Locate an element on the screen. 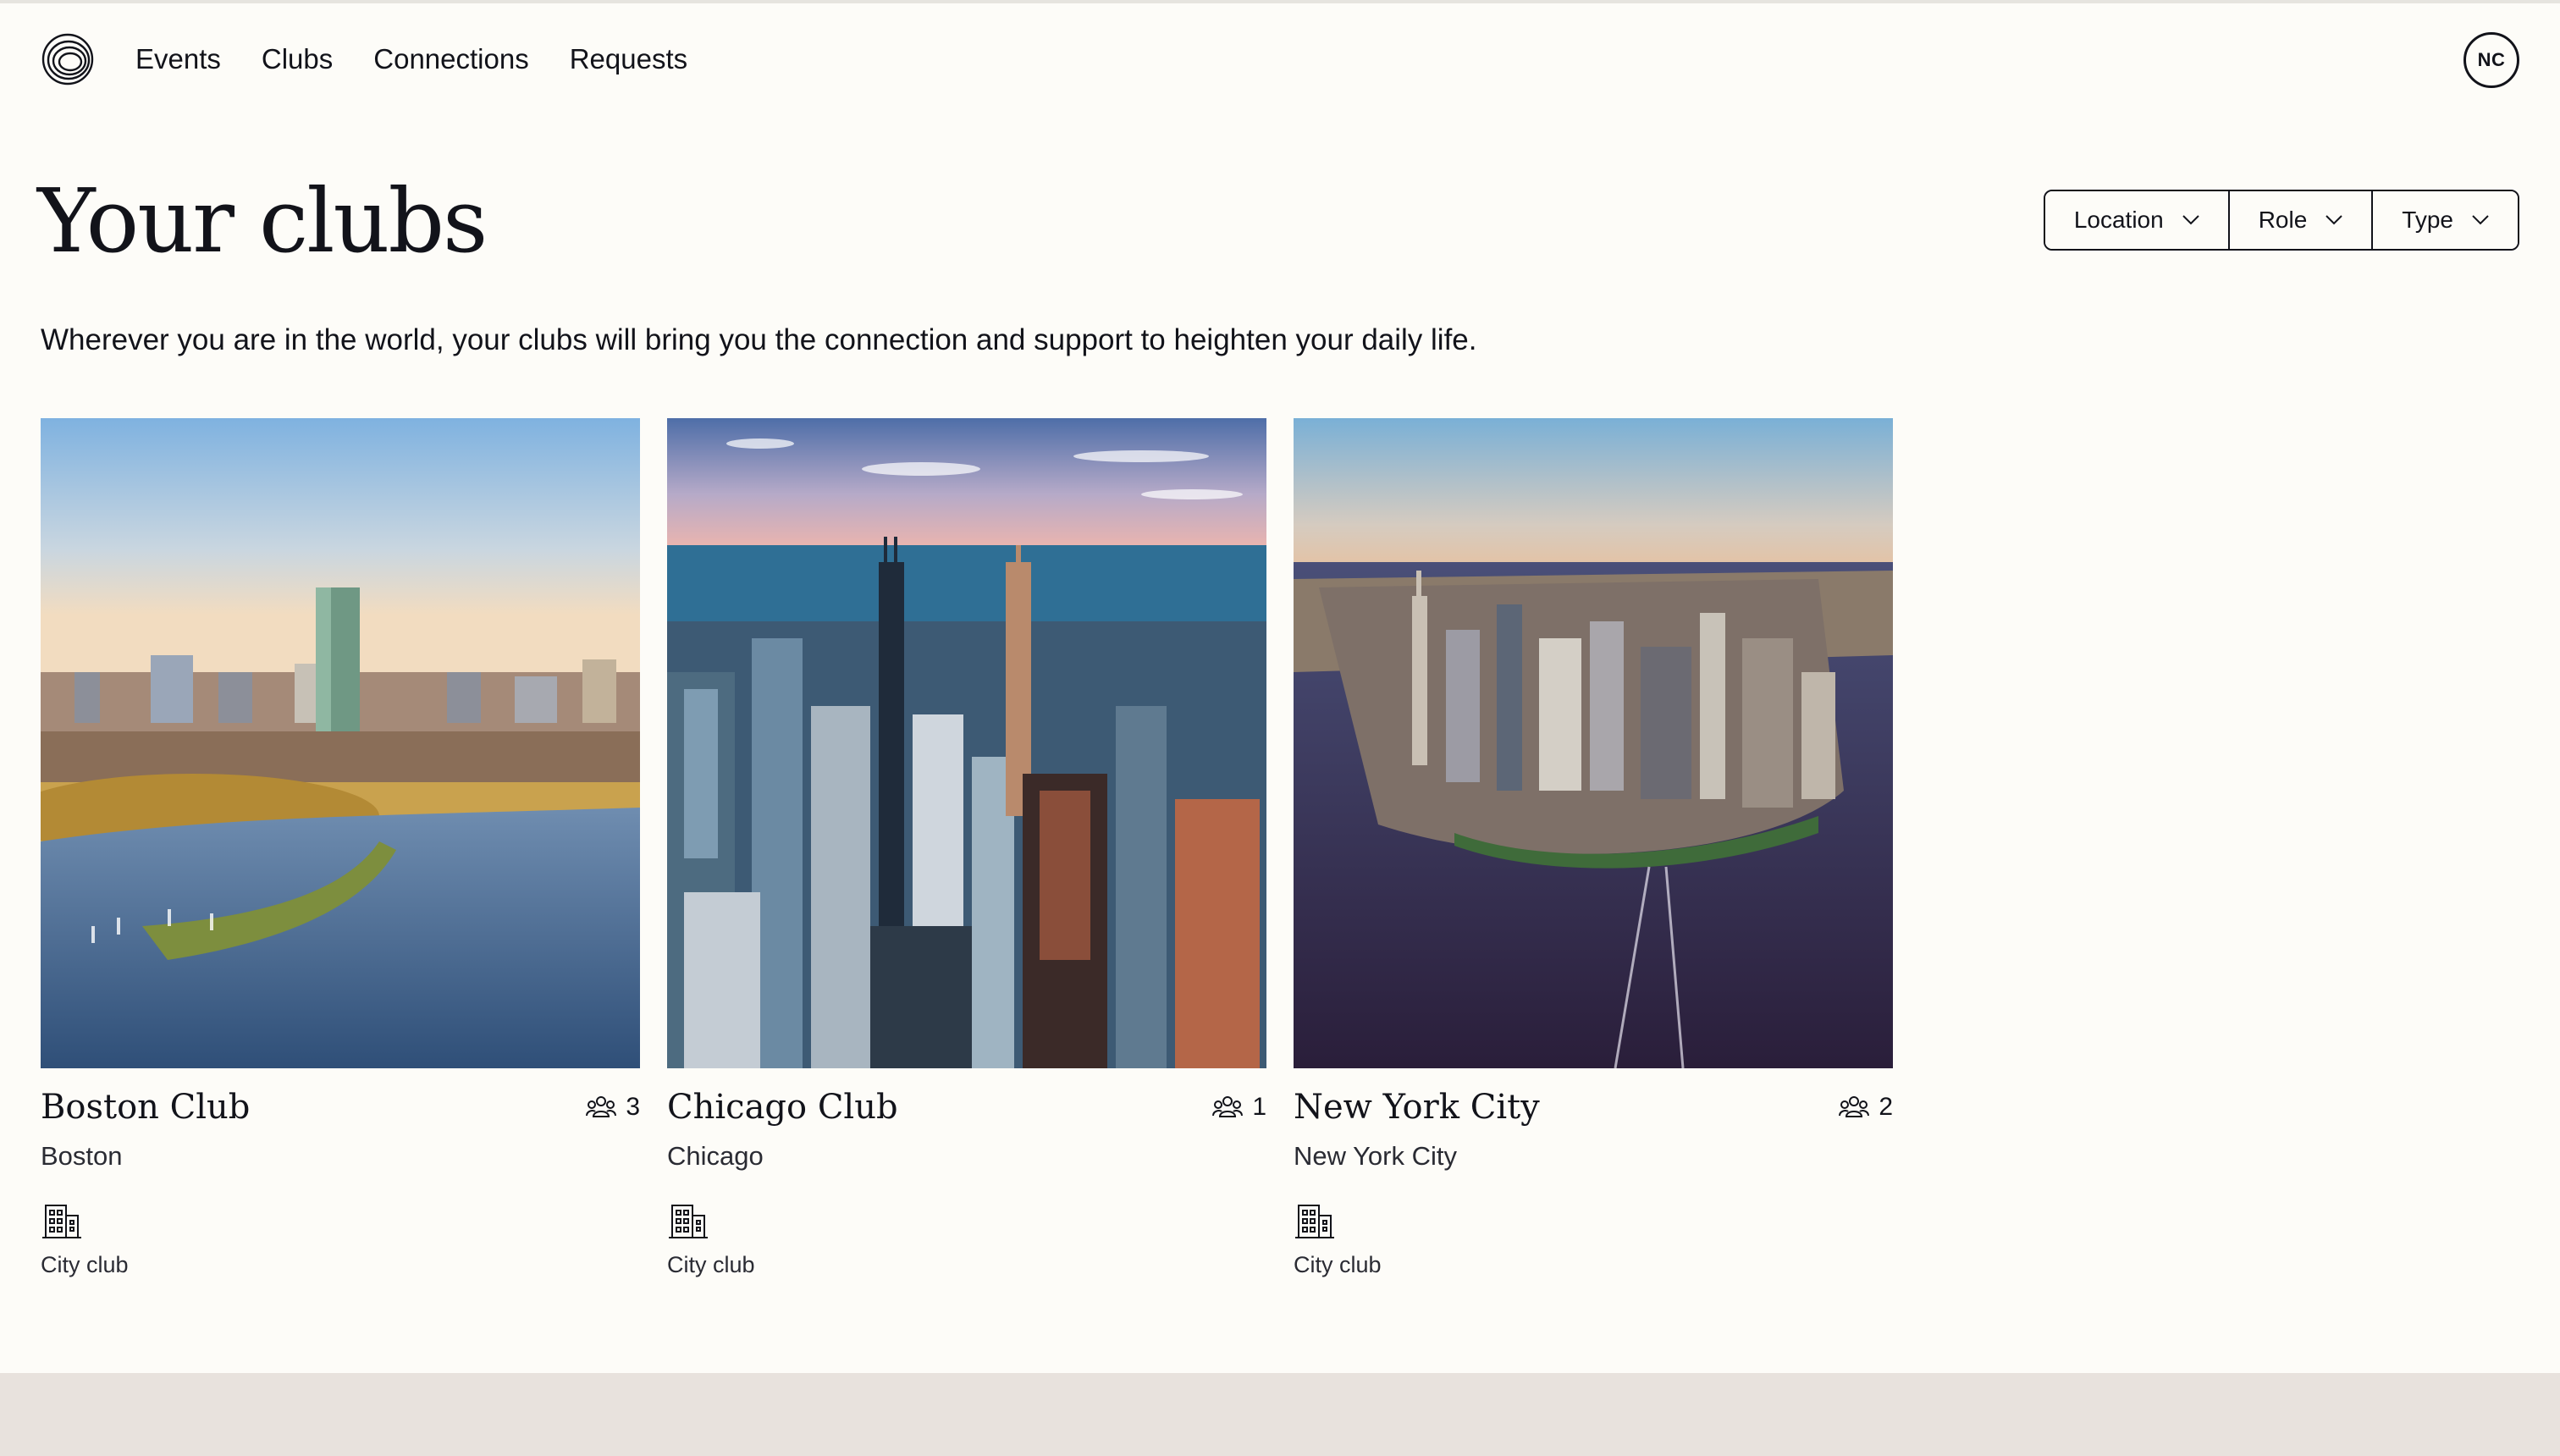  chicago-skyline-image is located at coordinates (966, 743).